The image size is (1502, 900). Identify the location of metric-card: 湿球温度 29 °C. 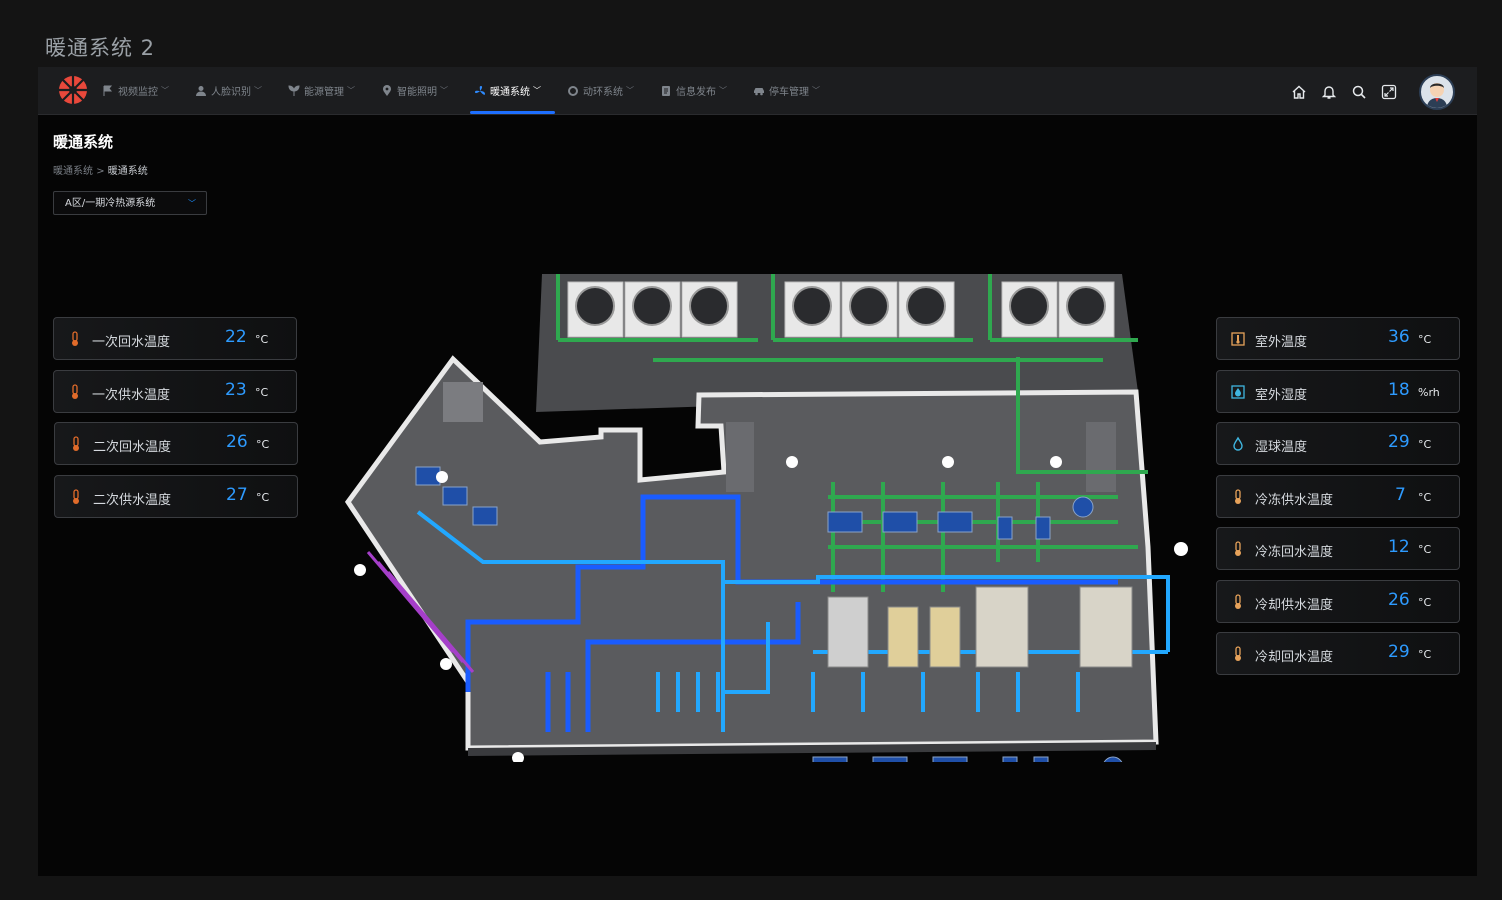
(1338, 443).